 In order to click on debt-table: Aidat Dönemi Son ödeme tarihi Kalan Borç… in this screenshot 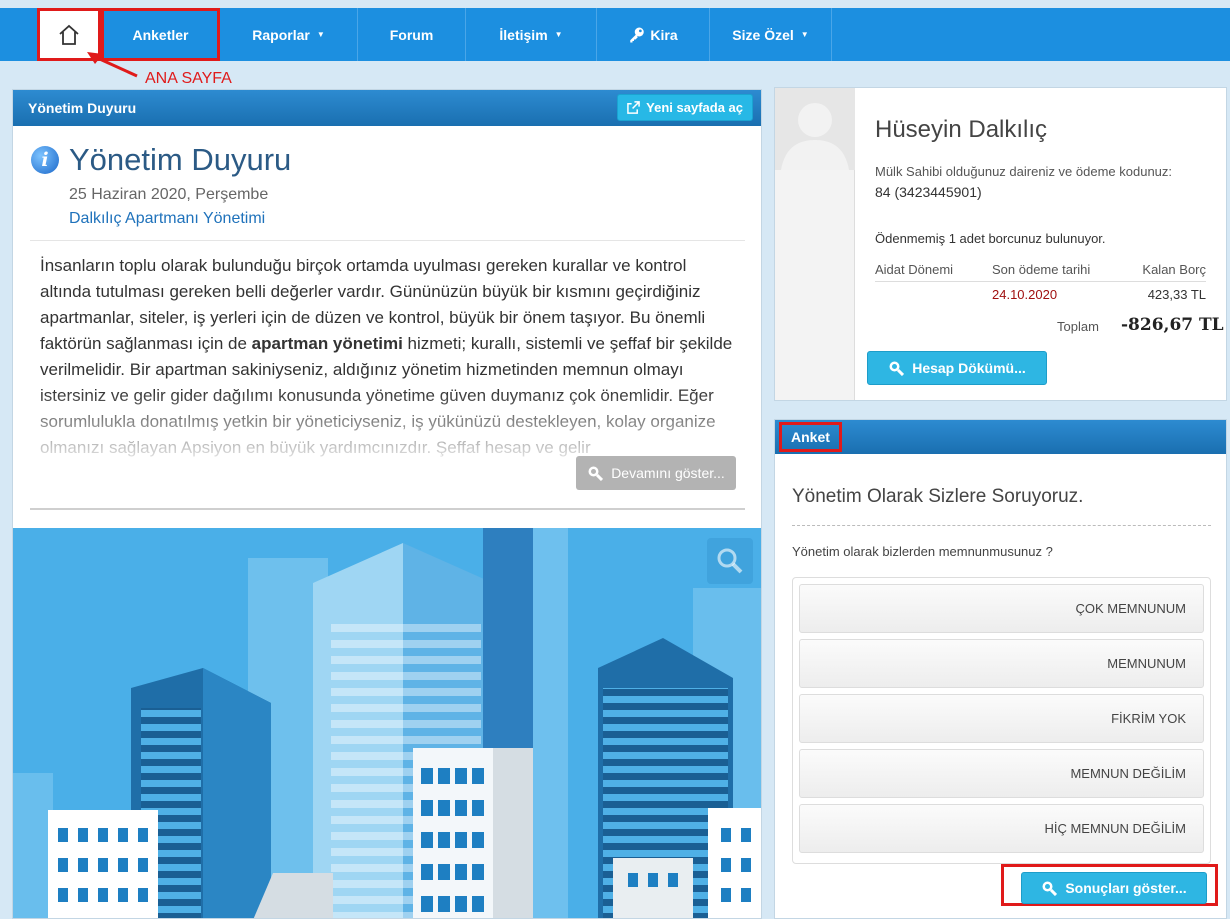, I will do `click(1040, 282)`.